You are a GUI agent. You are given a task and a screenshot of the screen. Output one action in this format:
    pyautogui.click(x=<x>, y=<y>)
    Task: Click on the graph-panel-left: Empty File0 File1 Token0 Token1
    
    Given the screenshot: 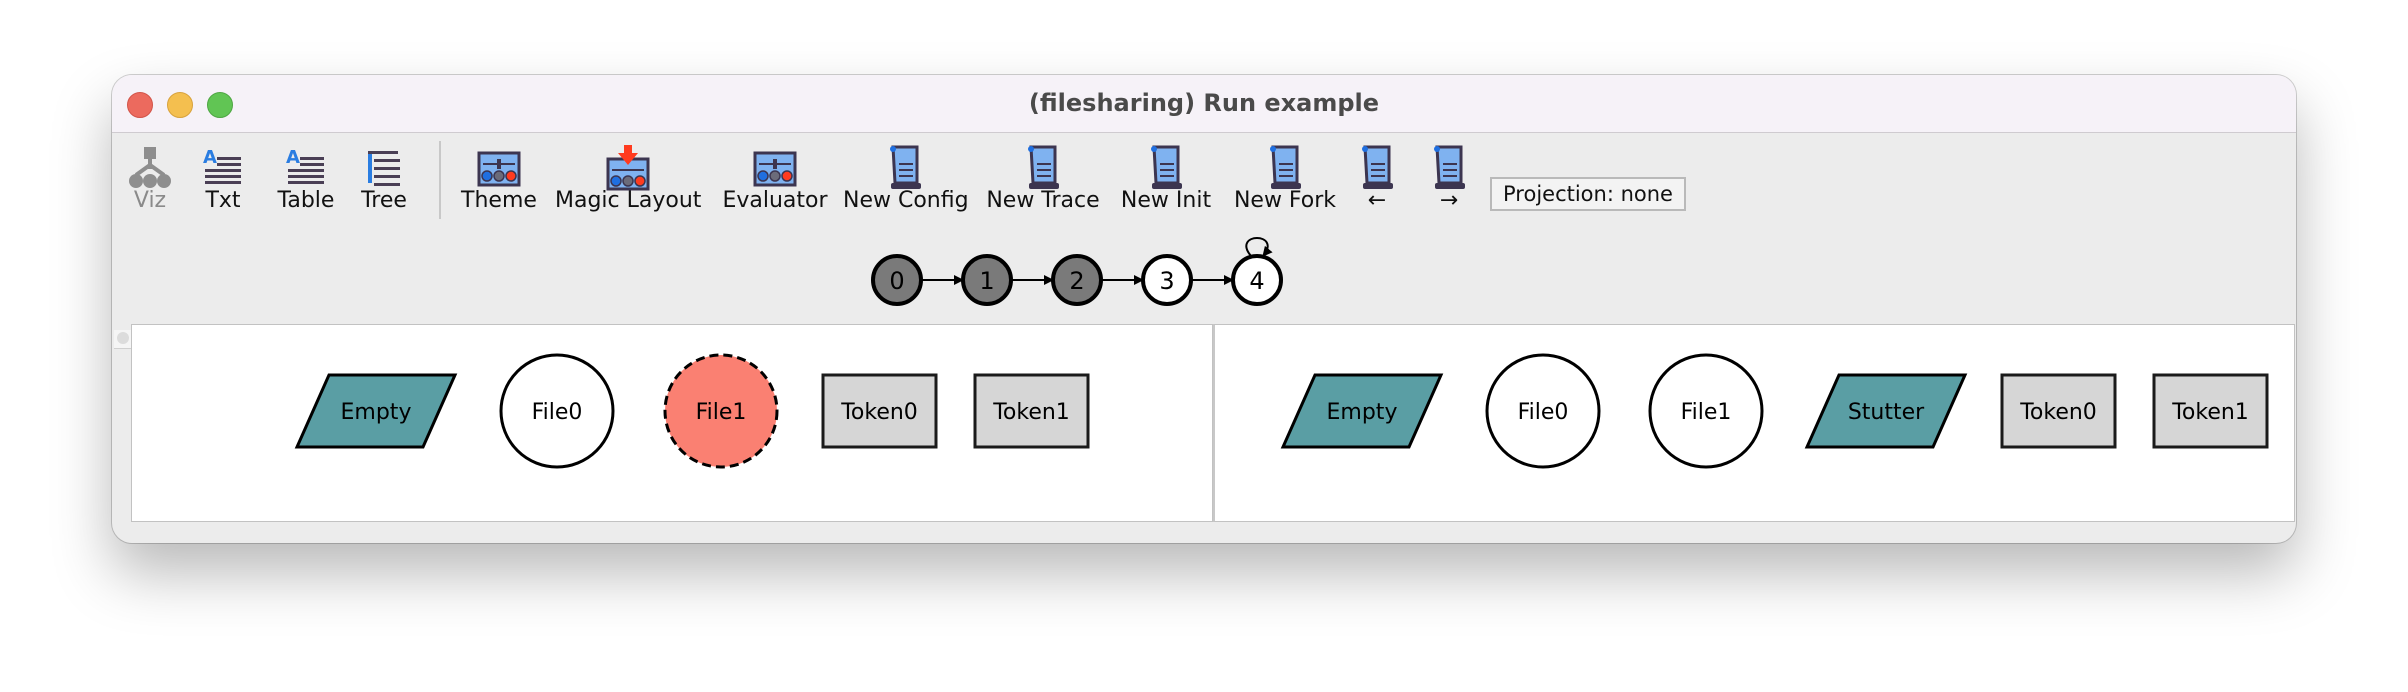 What is the action you would take?
    pyautogui.click(x=672, y=423)
    